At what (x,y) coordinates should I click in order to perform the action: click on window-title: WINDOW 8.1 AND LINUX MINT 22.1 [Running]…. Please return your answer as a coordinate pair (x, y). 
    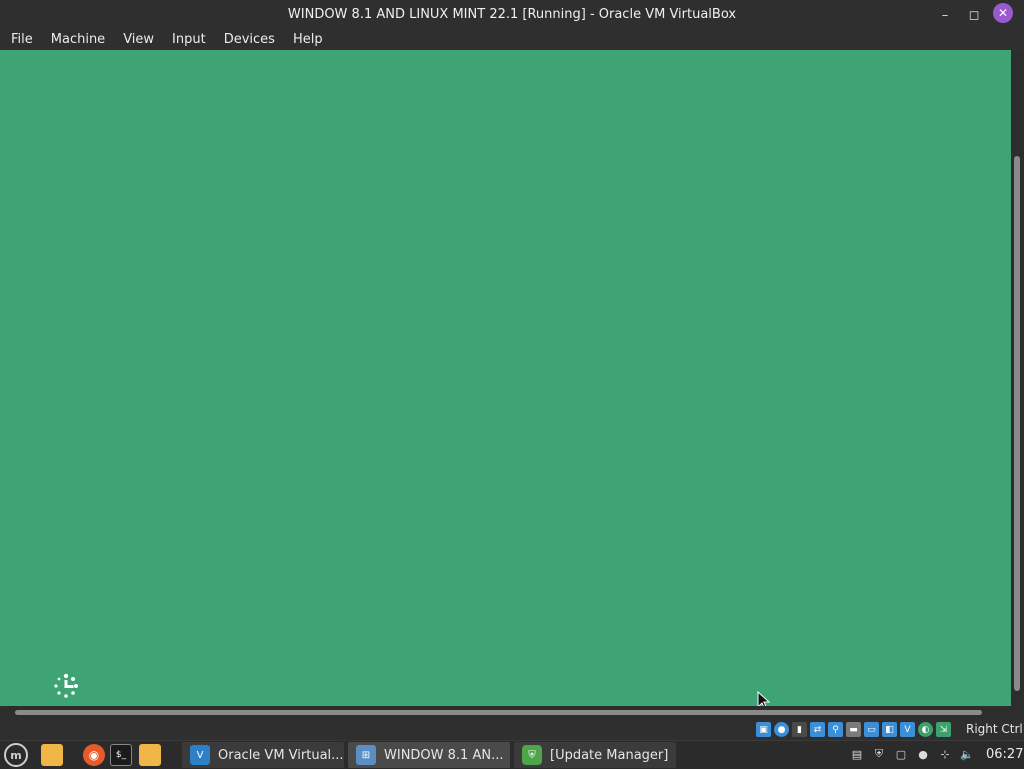
    Looking at the image, I should click on (512, 14).